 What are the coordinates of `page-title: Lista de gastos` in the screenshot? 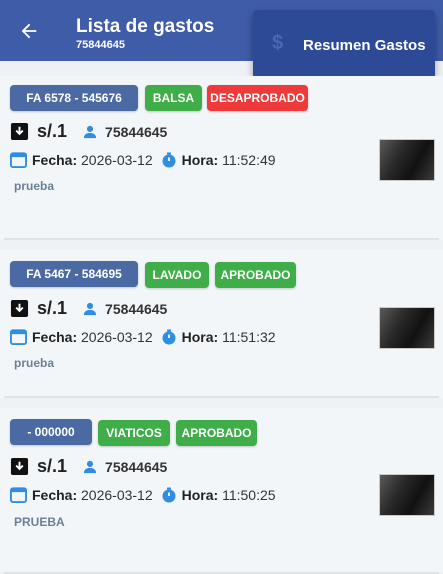 It's located at (145, 26).